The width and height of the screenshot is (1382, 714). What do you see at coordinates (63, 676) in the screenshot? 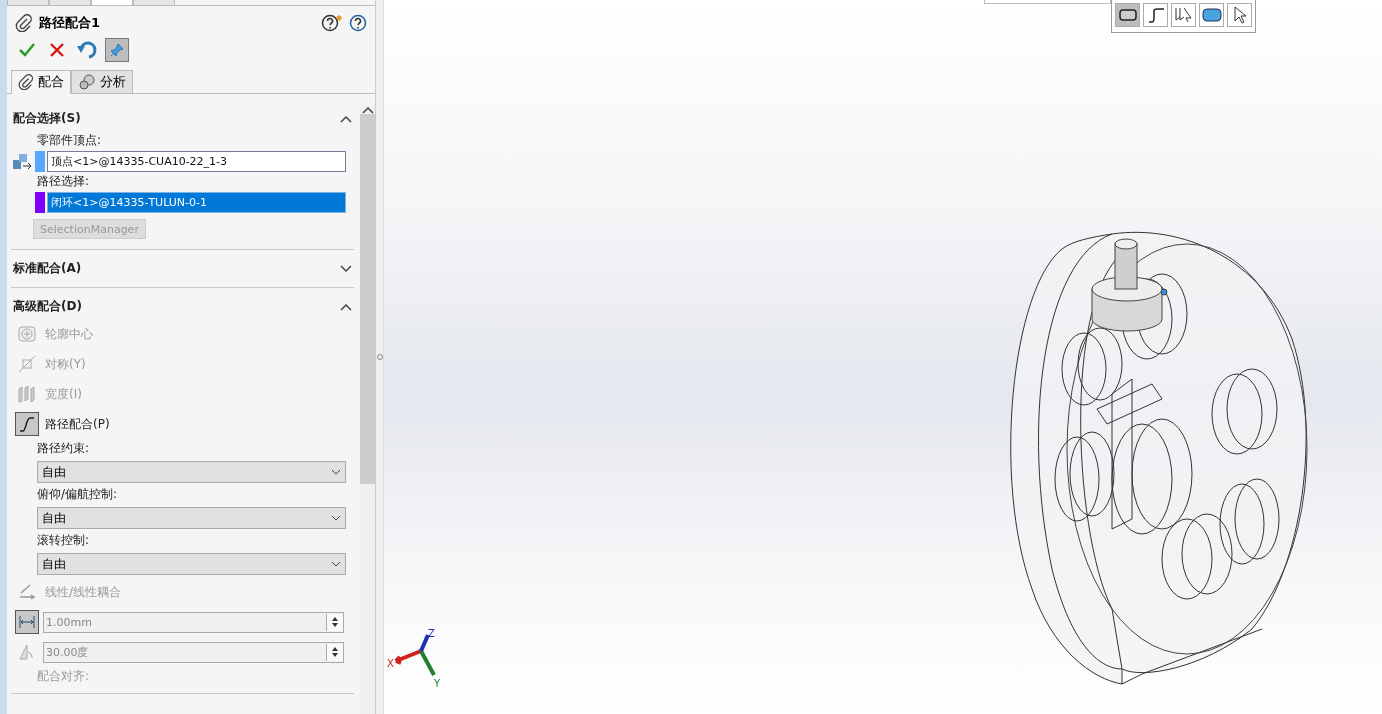
I see `caption-label: 配合对齐:` at bounding box center [63, 676].